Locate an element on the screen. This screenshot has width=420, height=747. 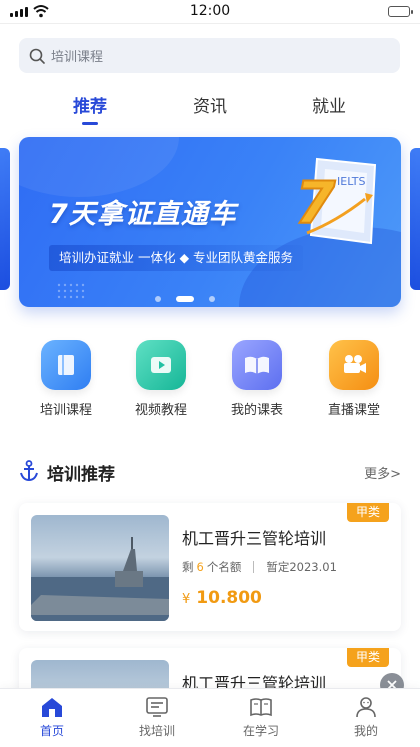
pagination-dot-active is located at coordinates (185, 299).